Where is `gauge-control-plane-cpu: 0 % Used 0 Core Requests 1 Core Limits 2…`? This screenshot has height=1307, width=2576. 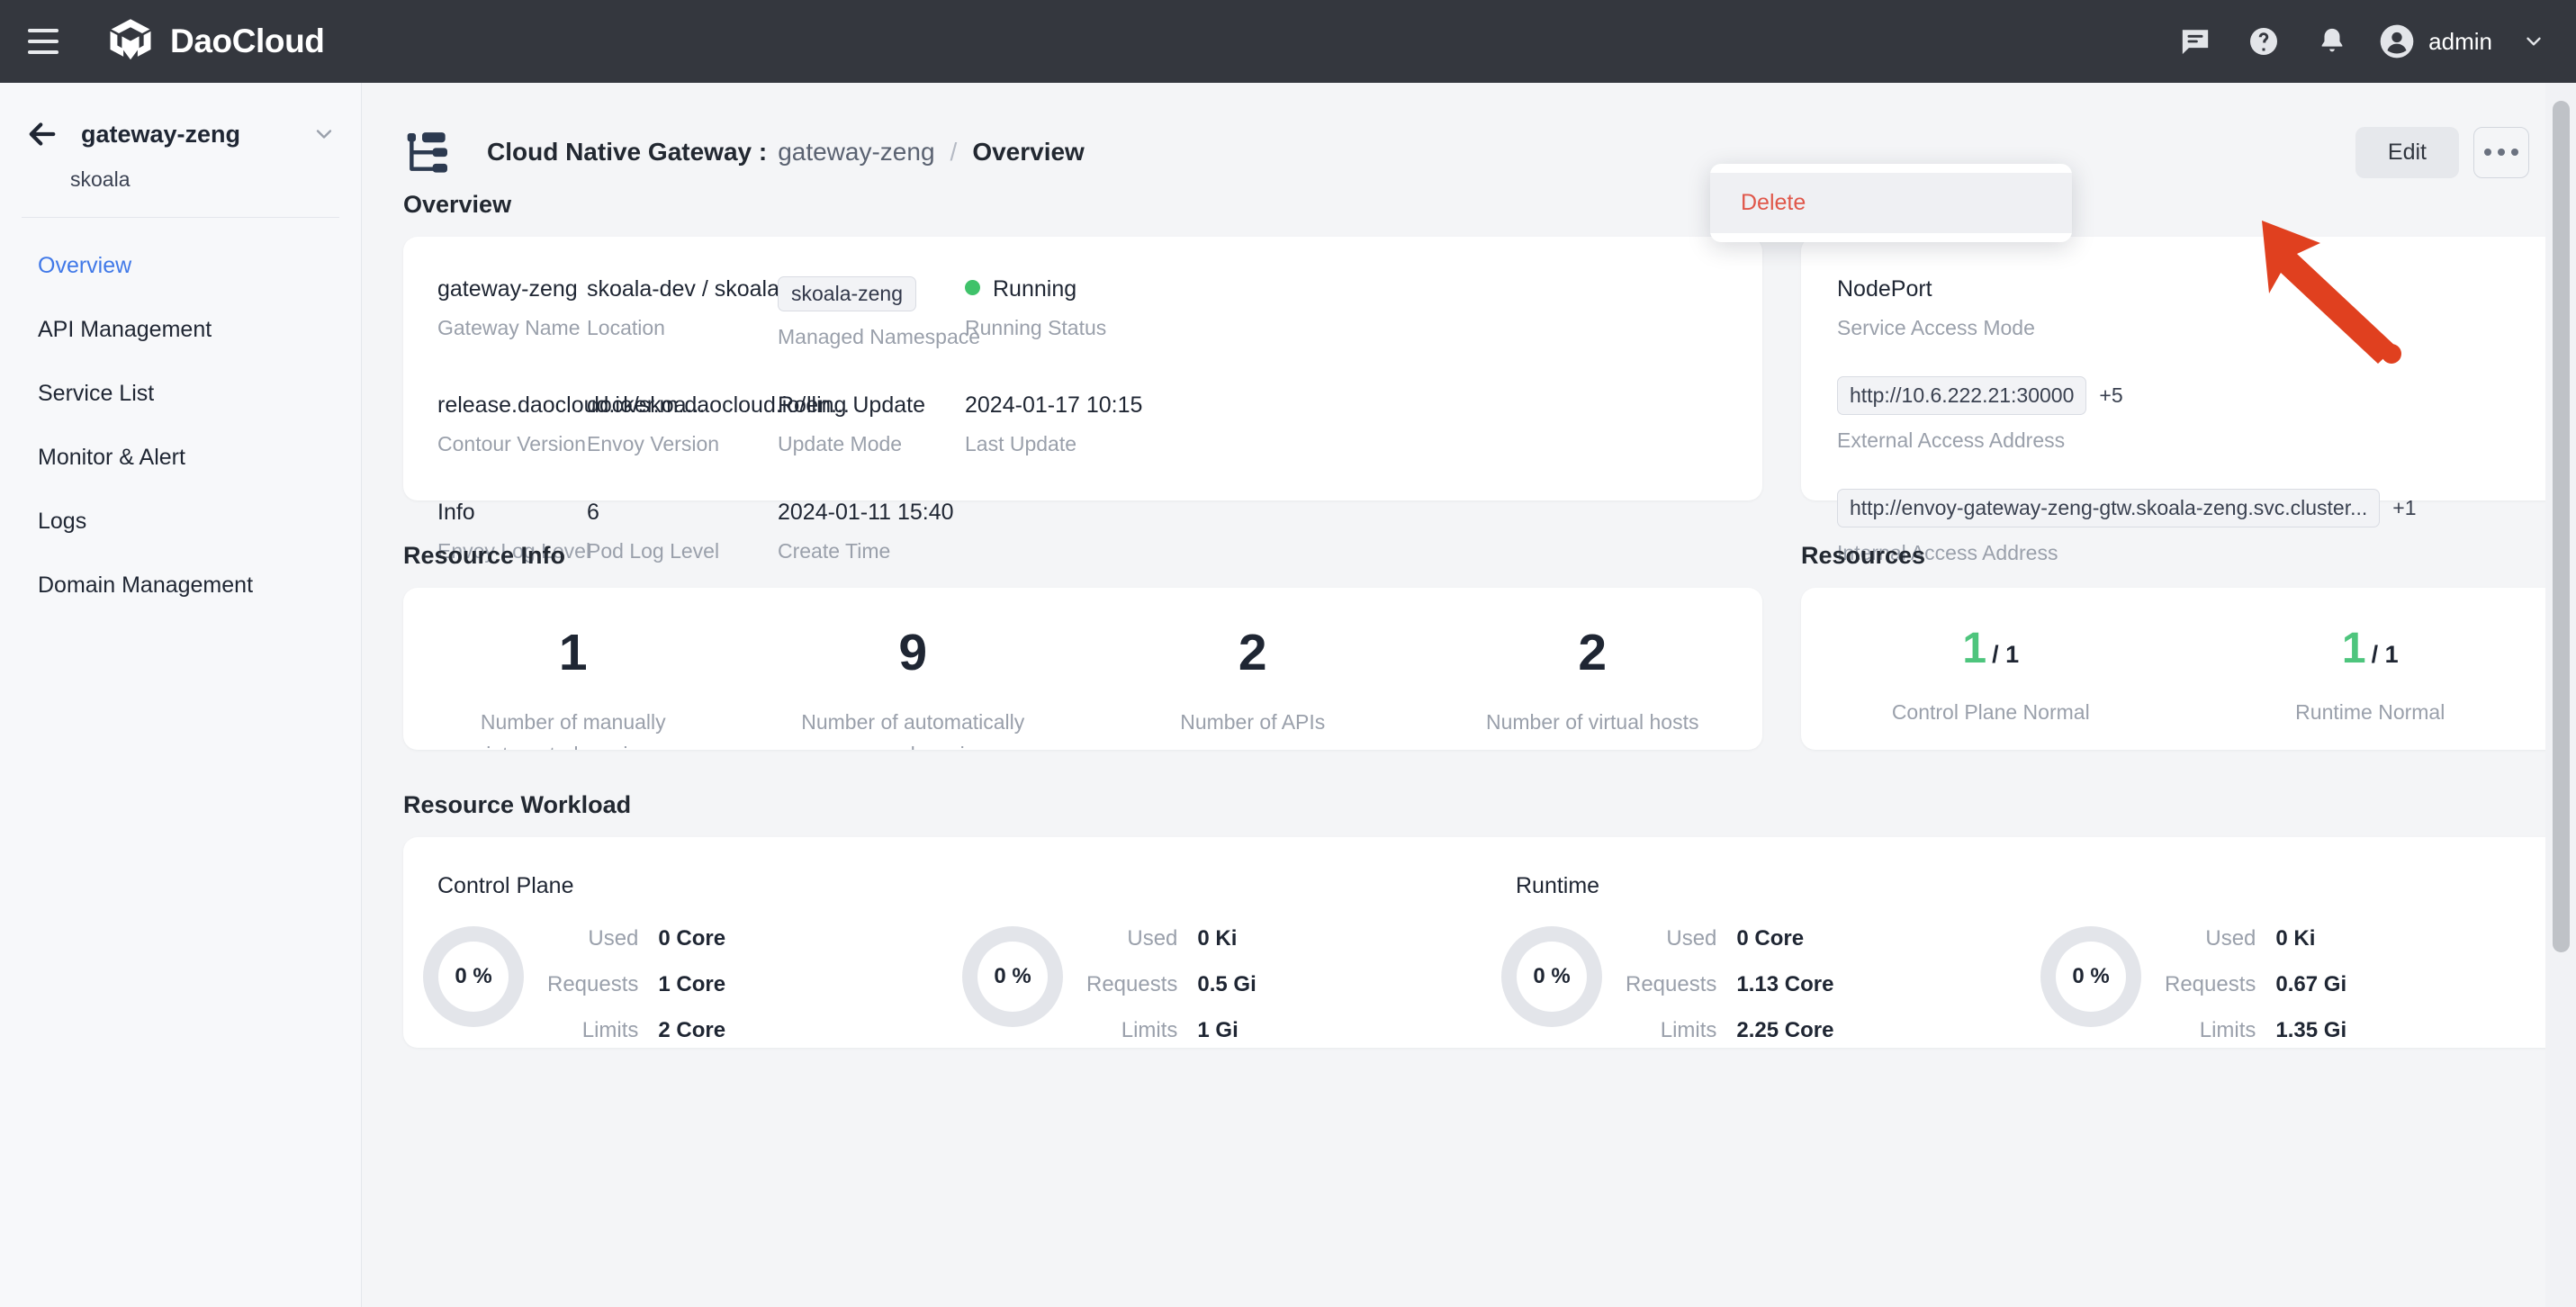 gauge-control-plane-cpu: 0 % Used 0 Core Requests 1 Core Limits 2… is located at coordinates (672, 985).